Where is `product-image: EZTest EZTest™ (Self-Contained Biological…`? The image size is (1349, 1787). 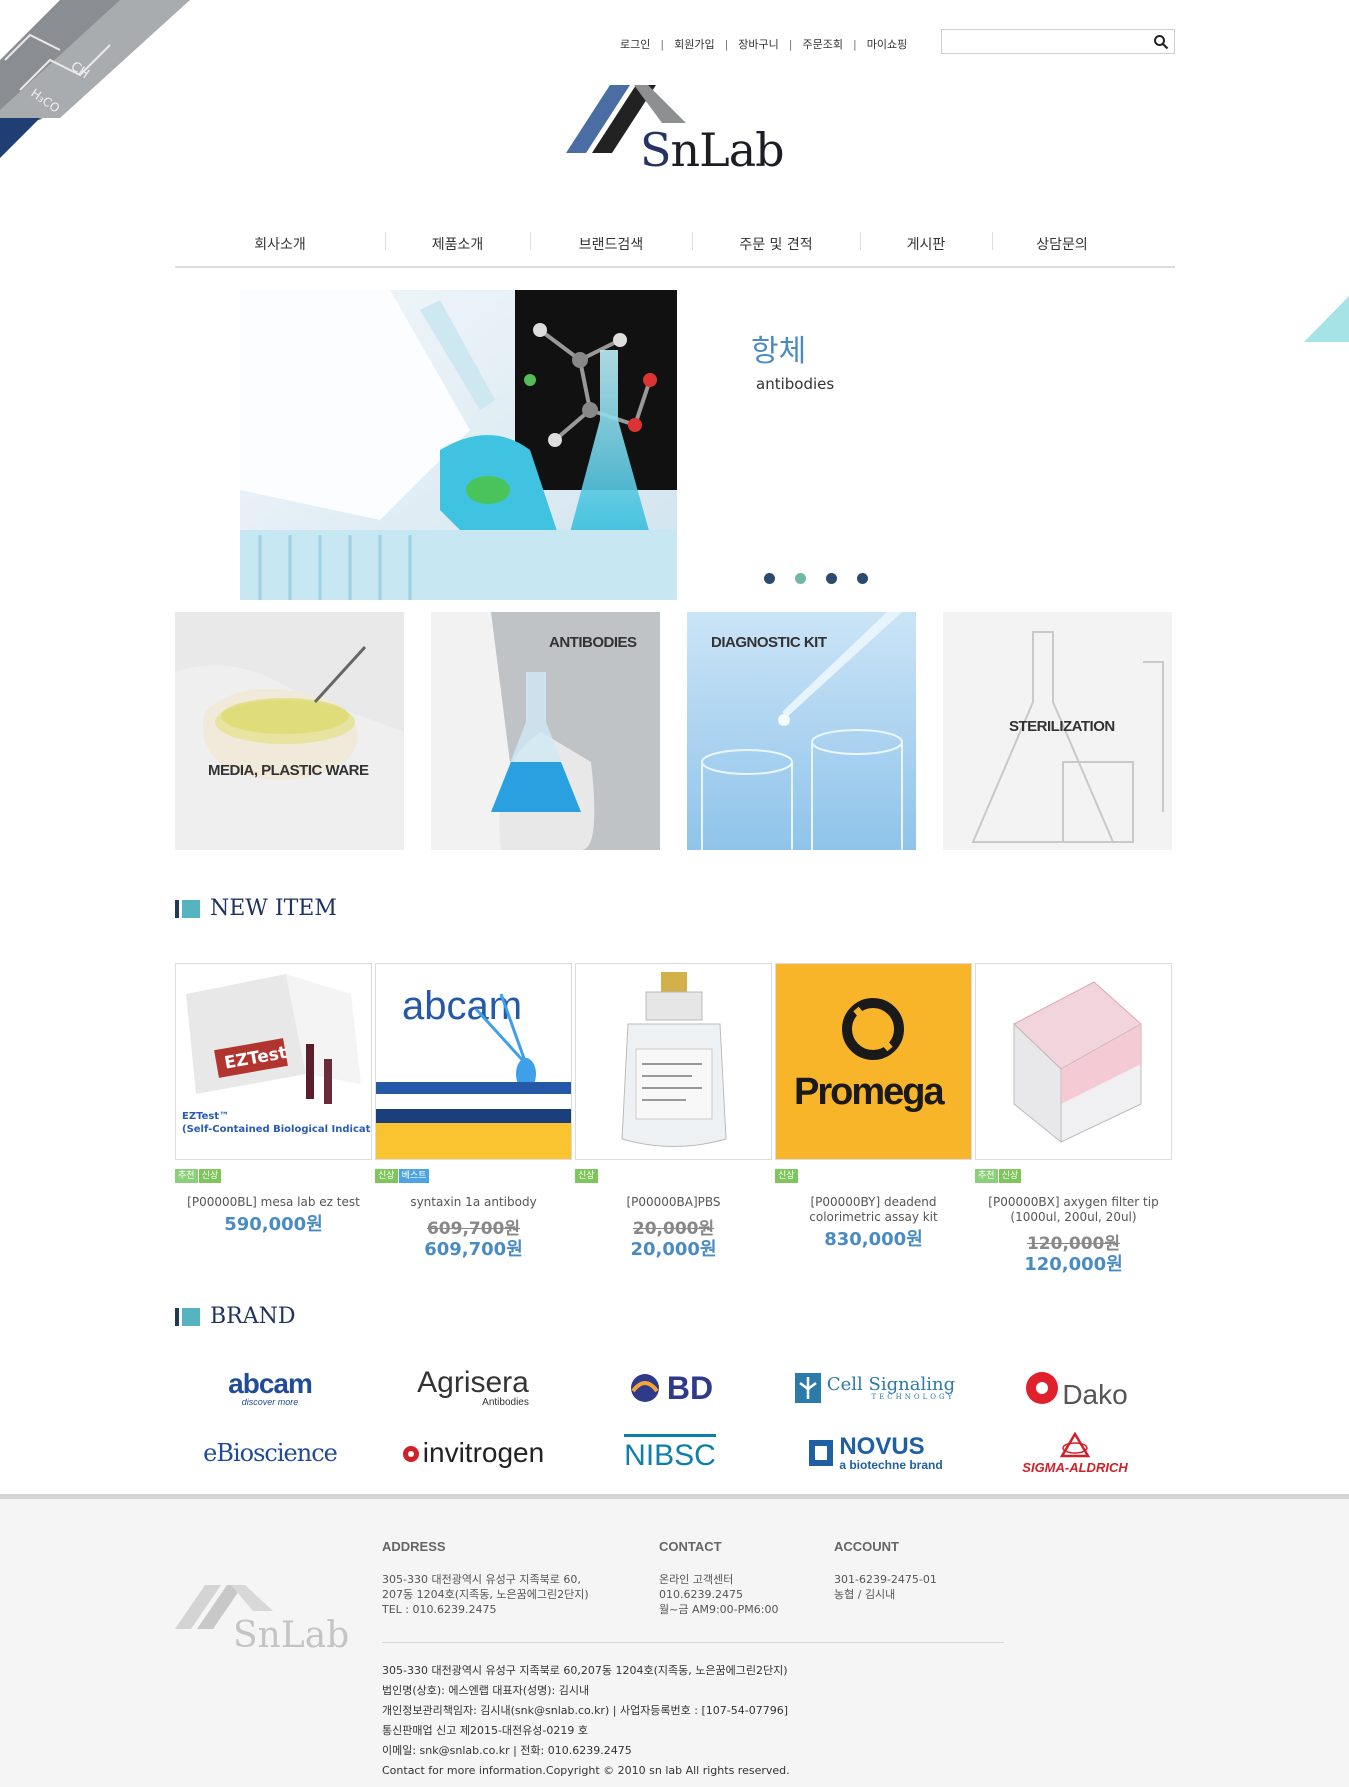
product-image: EZTest EZTest™ (Self-Contained Biological… is located at coordinates (273, 1061).